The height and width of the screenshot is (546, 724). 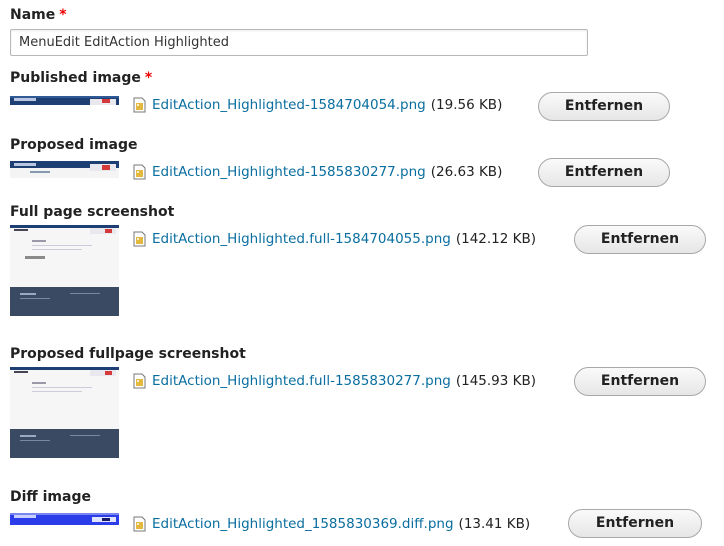 I want to click on published-image-link: EditAction_Highlighted-1584704054.png, so click(x=289, y=105).